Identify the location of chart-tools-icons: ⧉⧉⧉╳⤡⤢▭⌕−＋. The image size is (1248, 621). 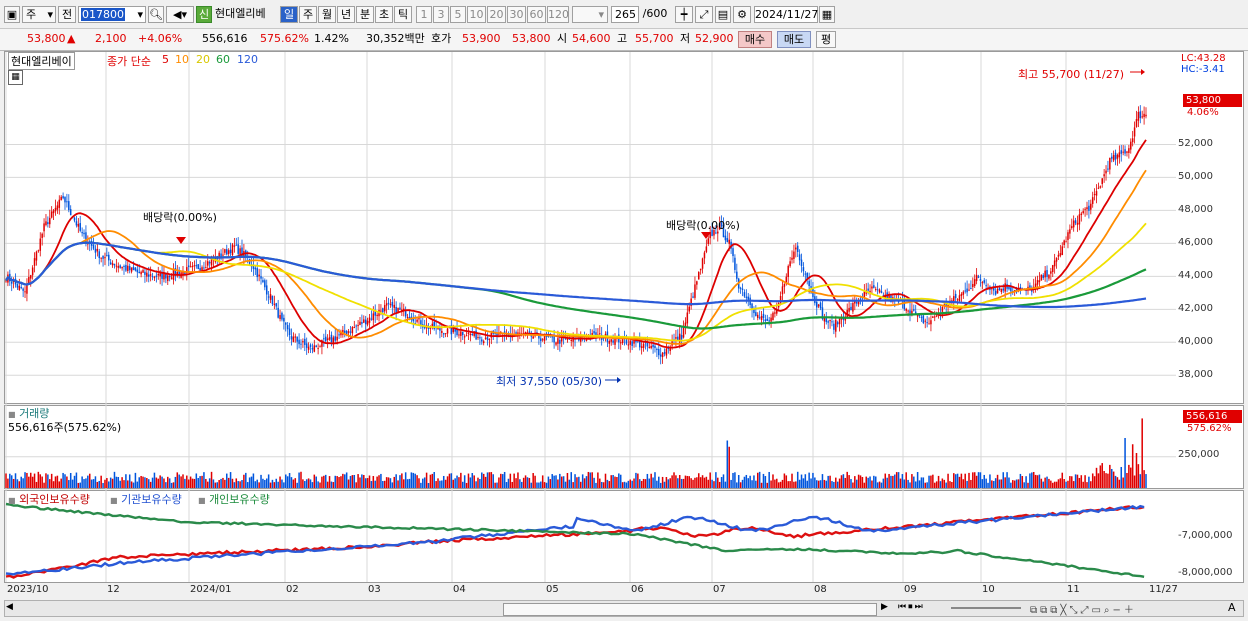
(1083, 608).